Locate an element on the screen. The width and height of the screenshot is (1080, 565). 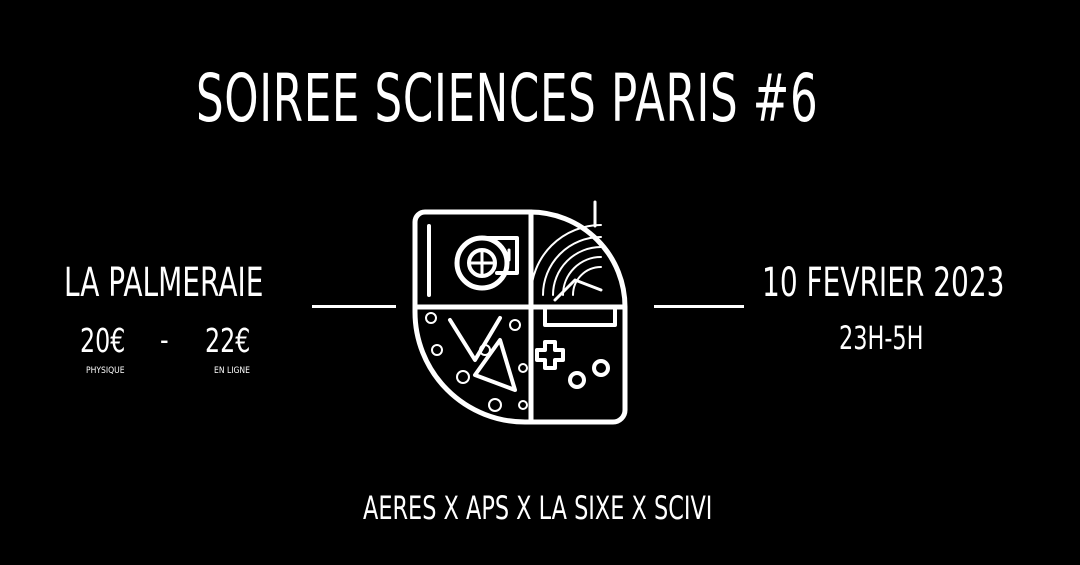
game-controller-icon is located at coordinates (576, 347).